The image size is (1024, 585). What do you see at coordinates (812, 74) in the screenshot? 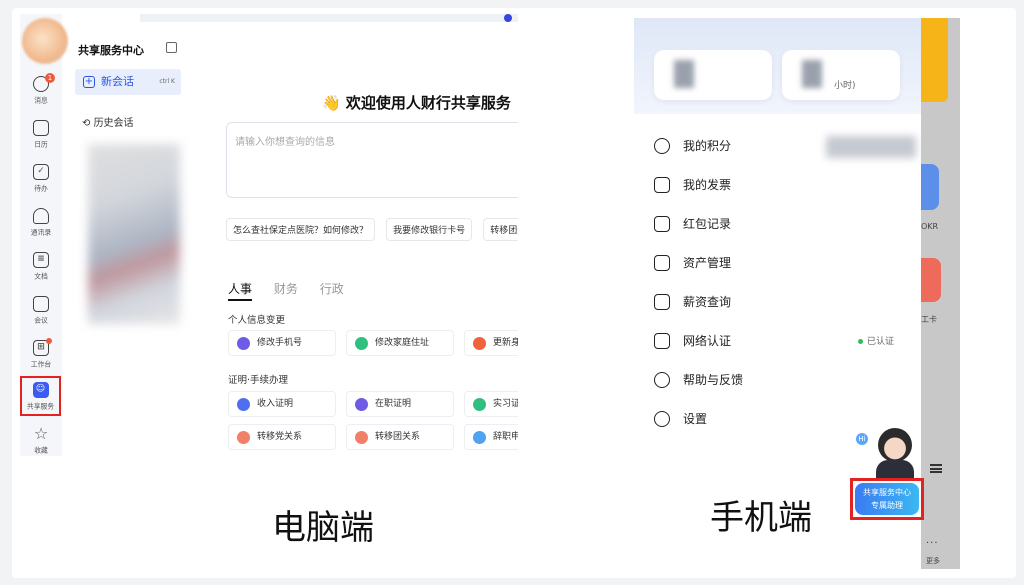
I see `blurred-value` at bounding box center [812, 74].